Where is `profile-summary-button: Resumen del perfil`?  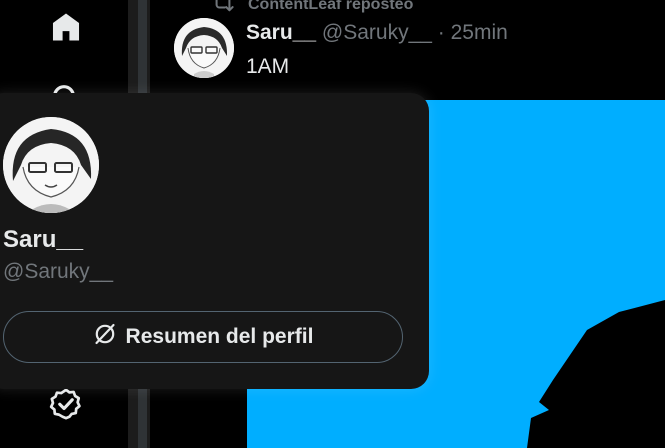
profile-summary-button: Resumen del perfil is located at coordinates (203, 337).